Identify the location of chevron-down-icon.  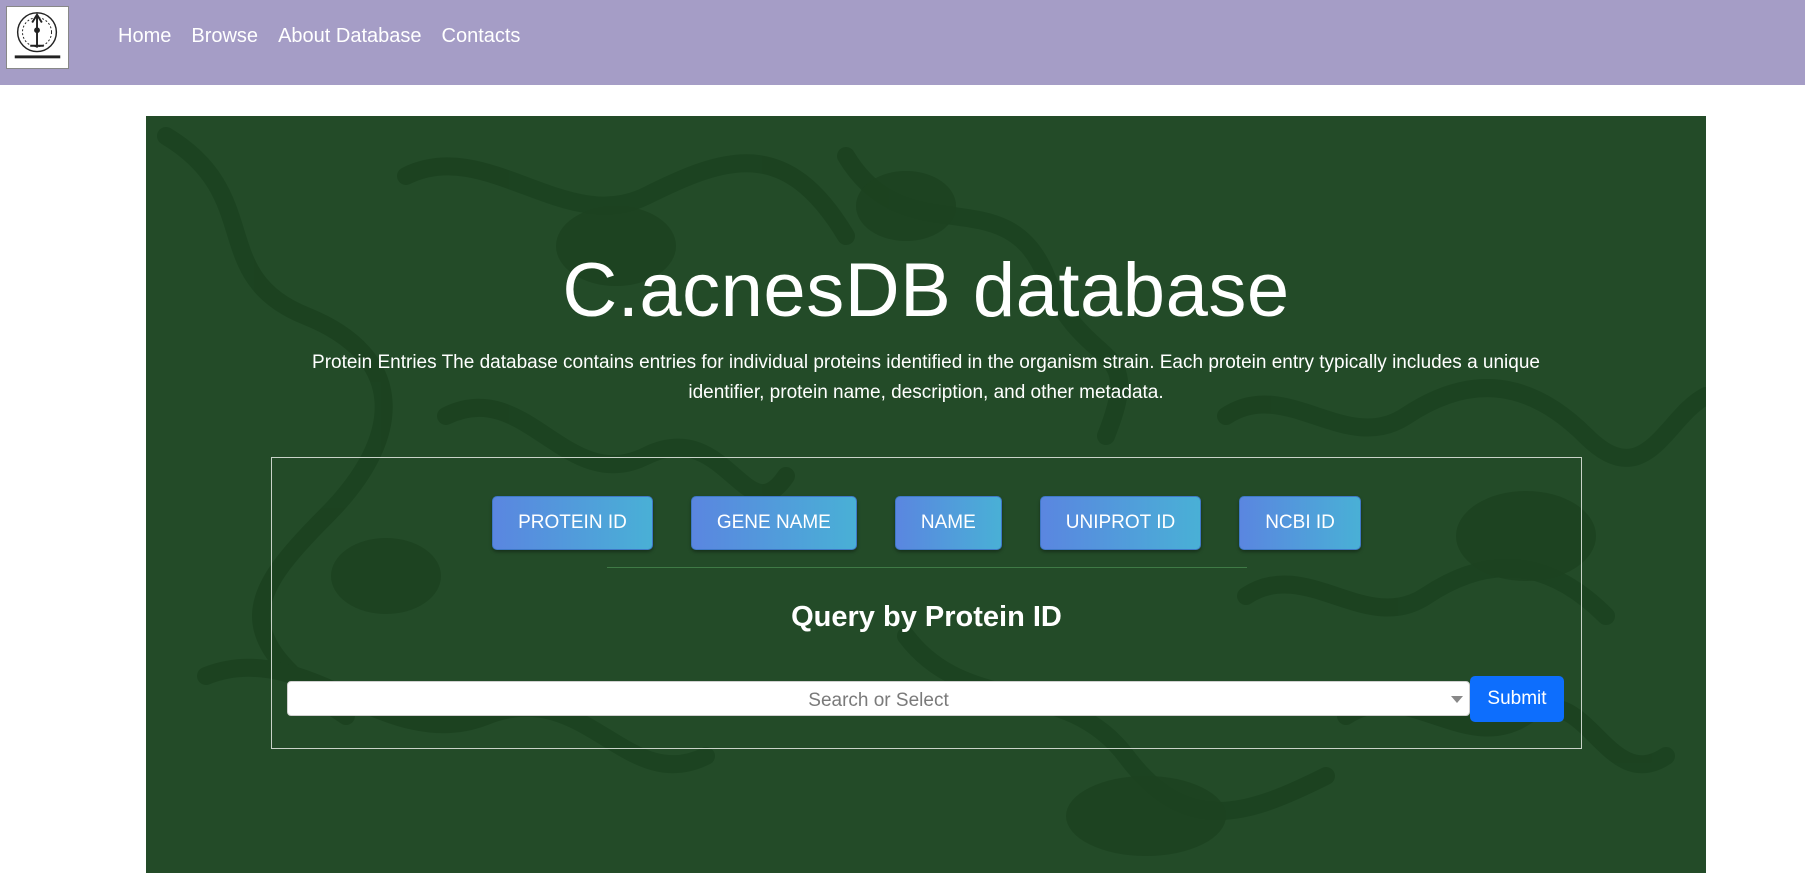
(1457, 699).